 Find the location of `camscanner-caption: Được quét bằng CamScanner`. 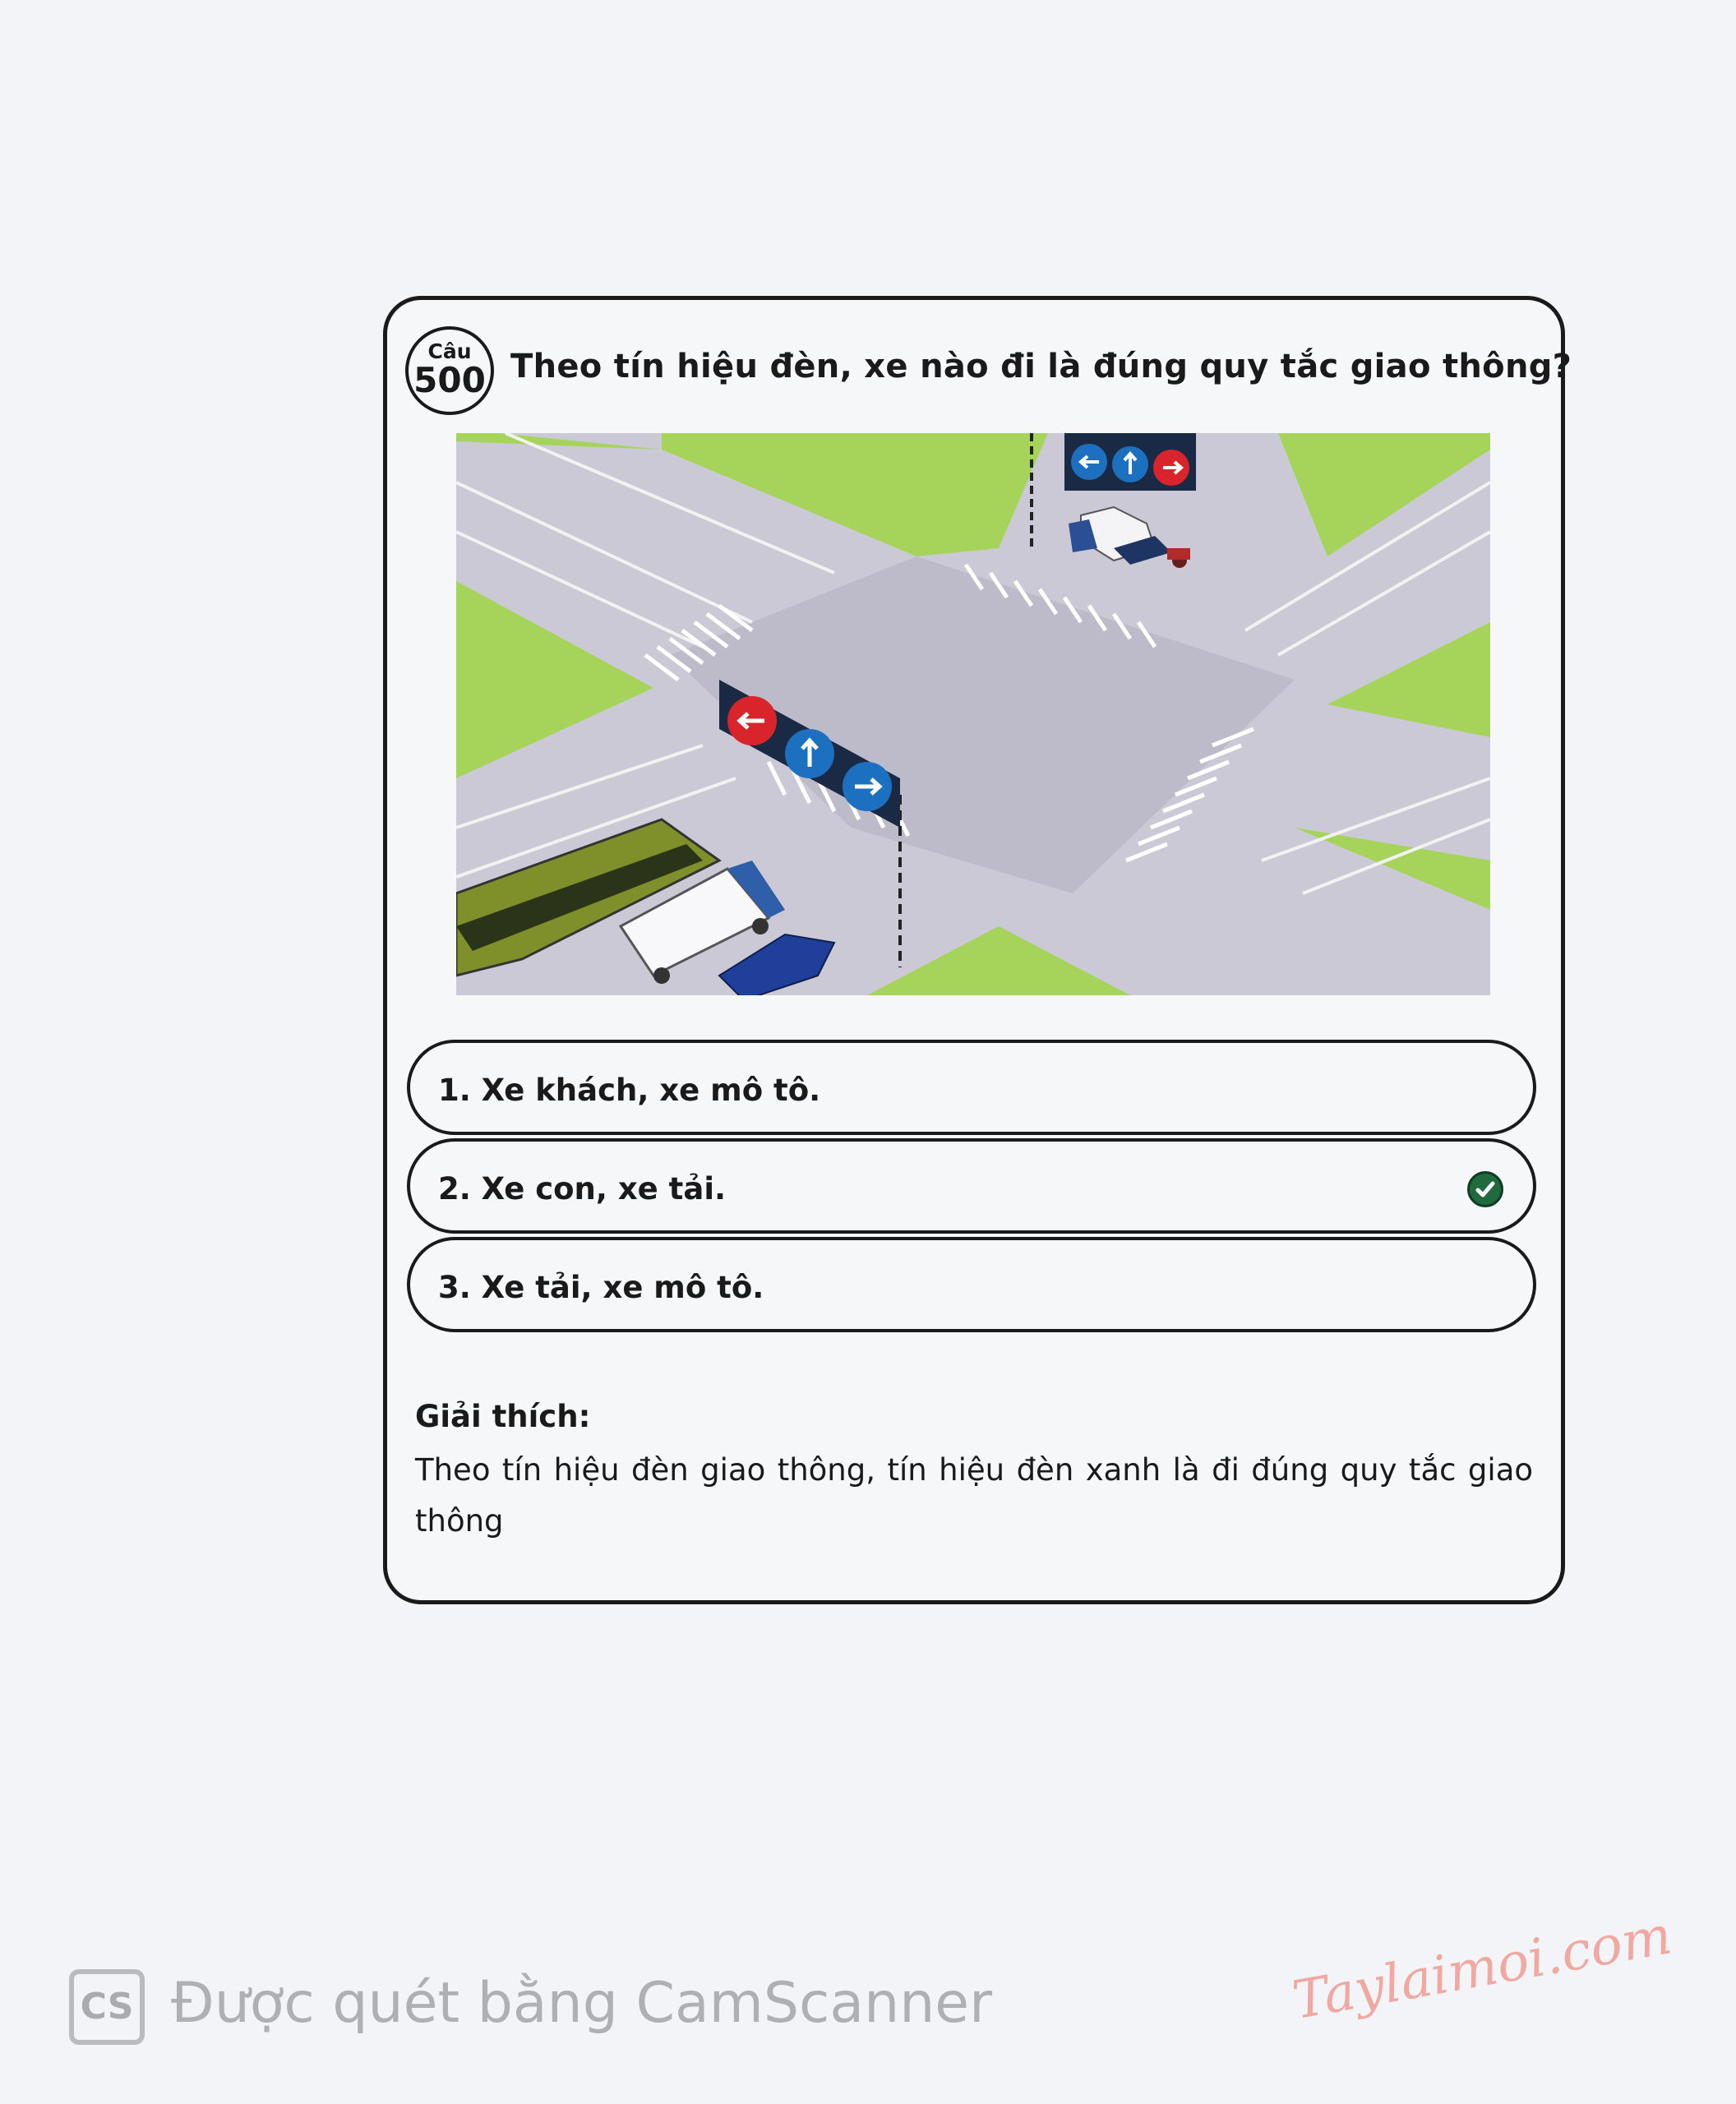

camscanner-caption: Được quét bằng CamScanner is located at coordinates (582, 2003).